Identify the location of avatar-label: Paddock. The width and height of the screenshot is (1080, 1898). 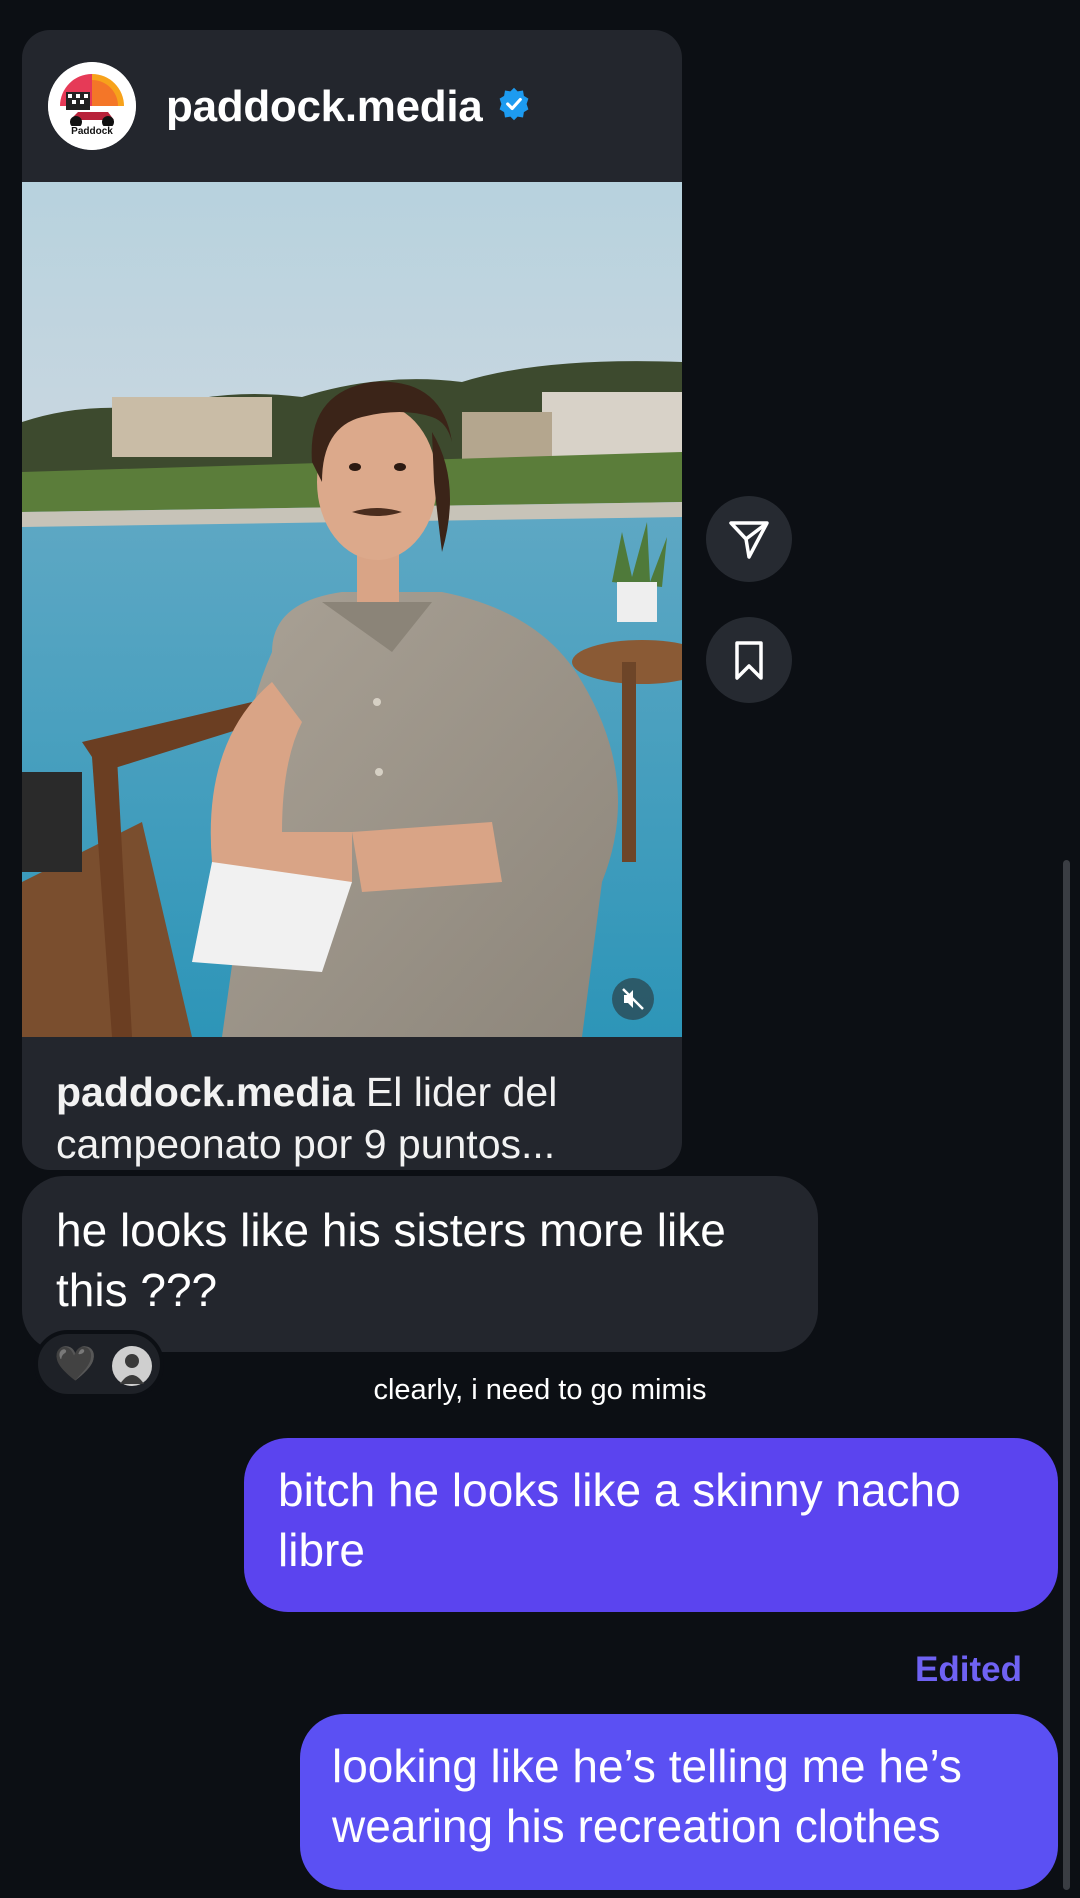
(92, 131).